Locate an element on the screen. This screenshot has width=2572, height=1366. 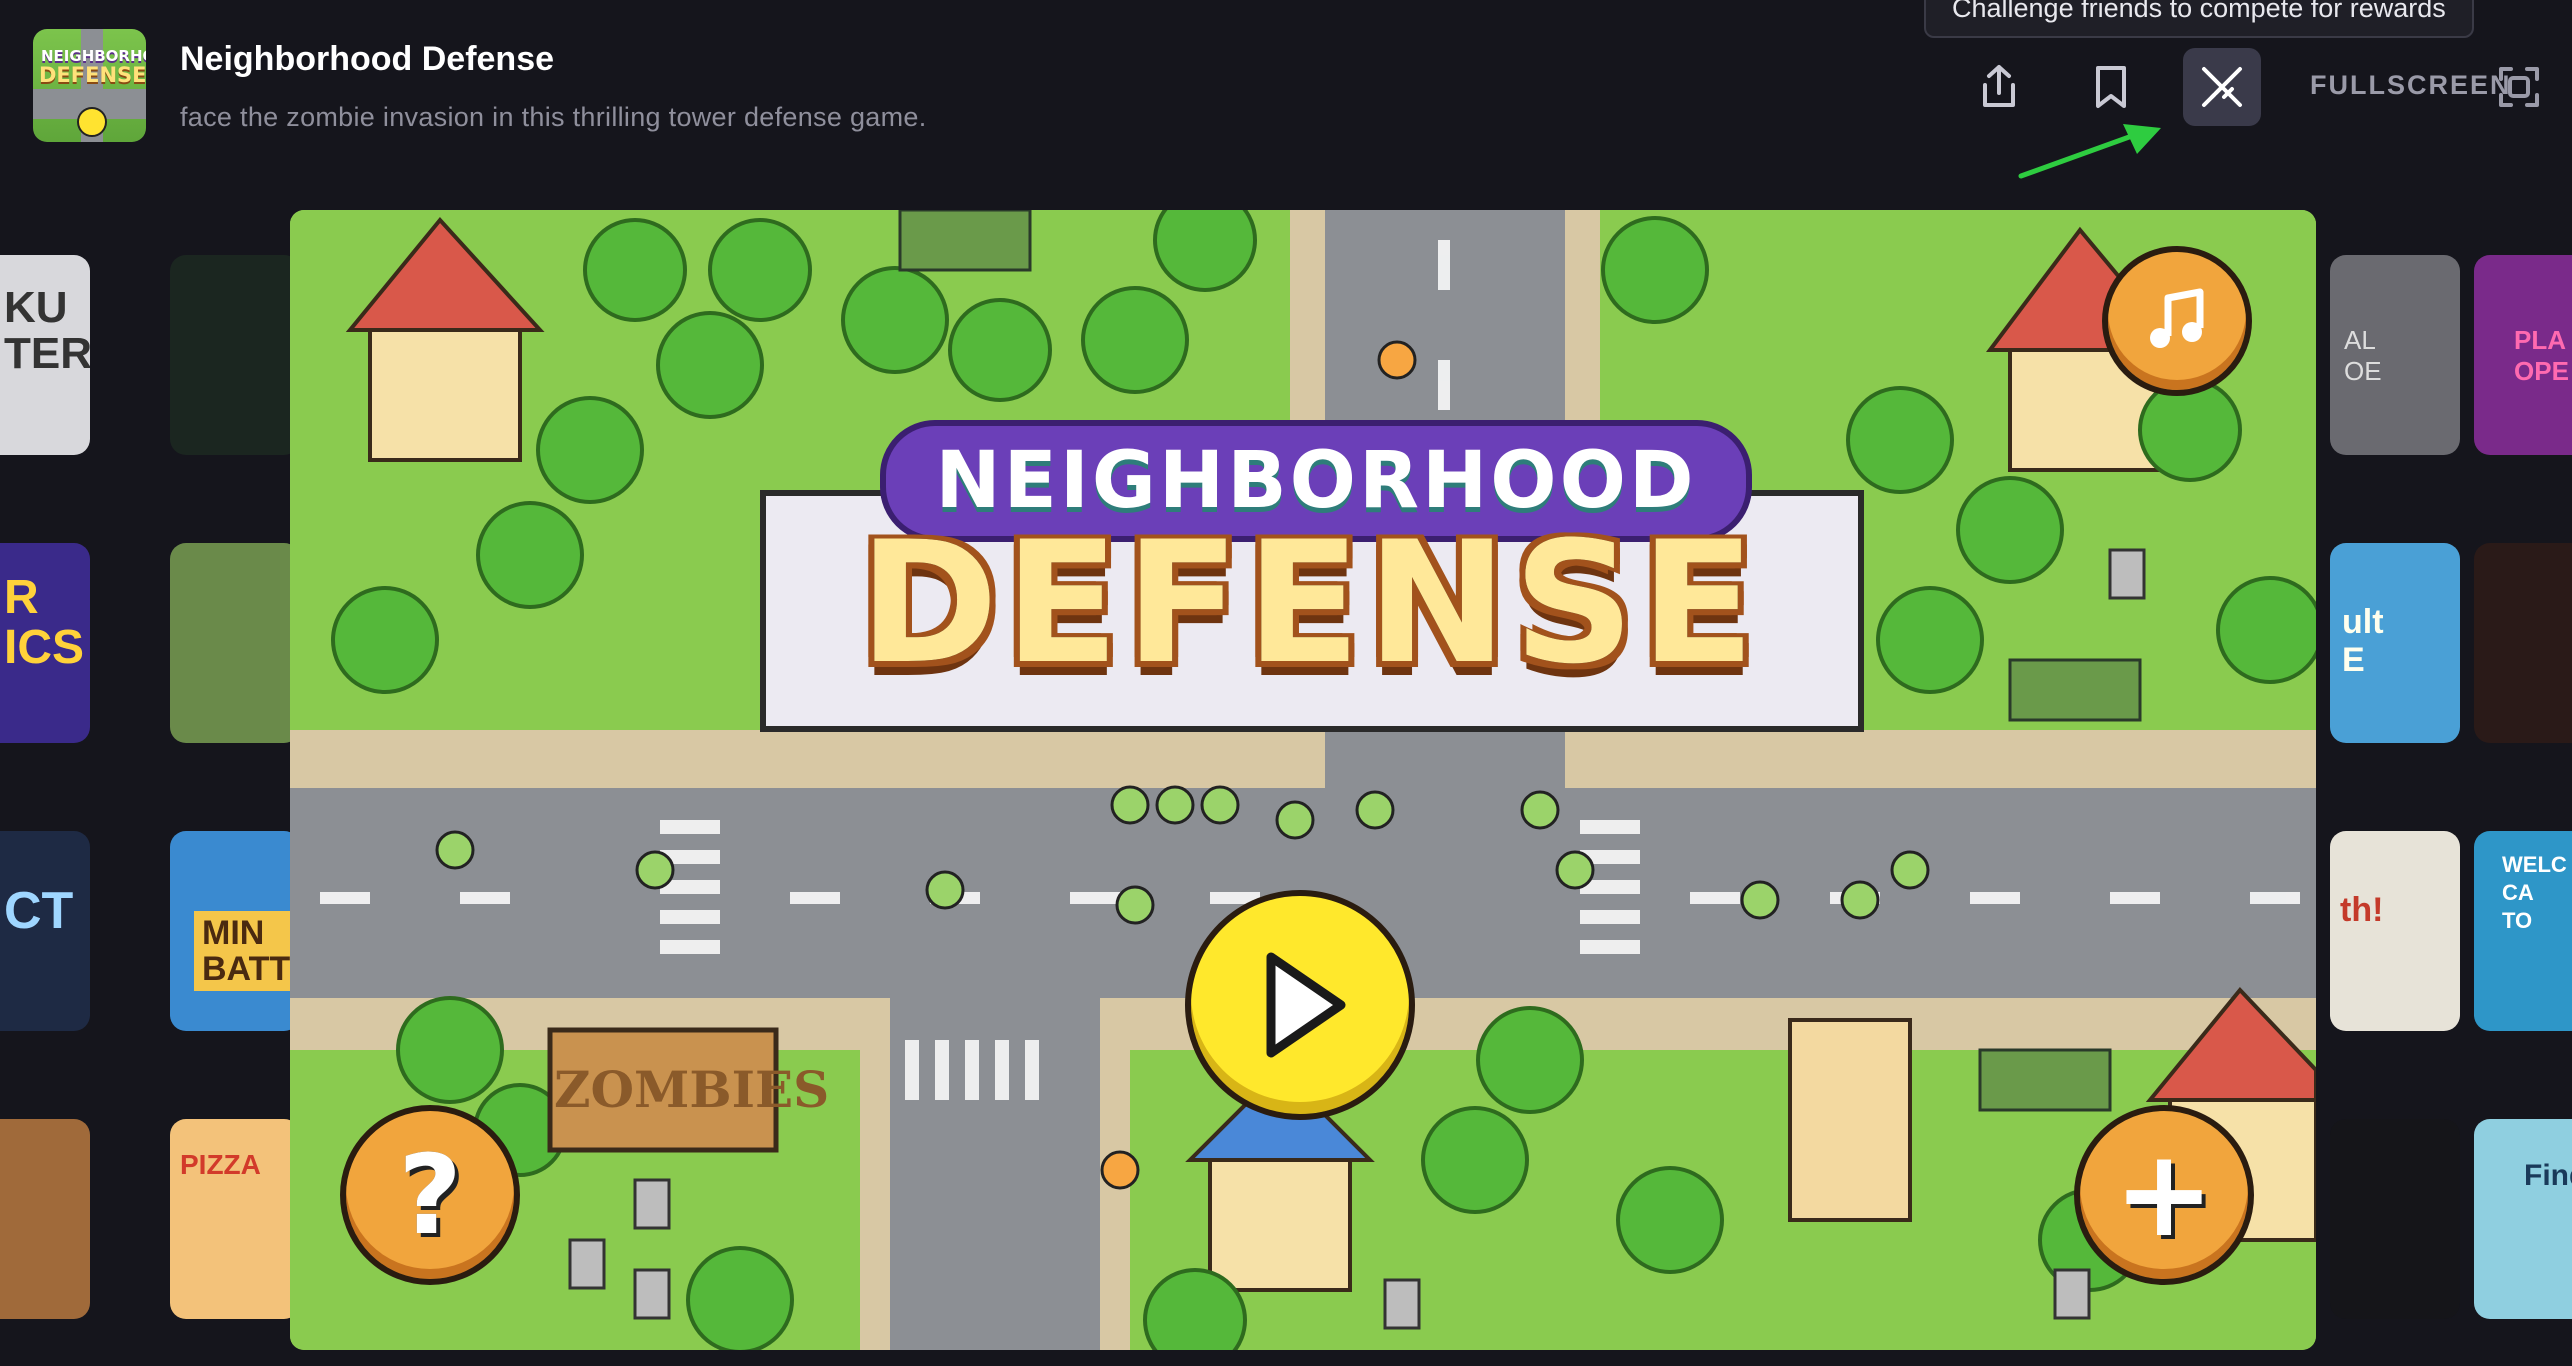
side-game-card: CT is located at coordinates (45, 931).